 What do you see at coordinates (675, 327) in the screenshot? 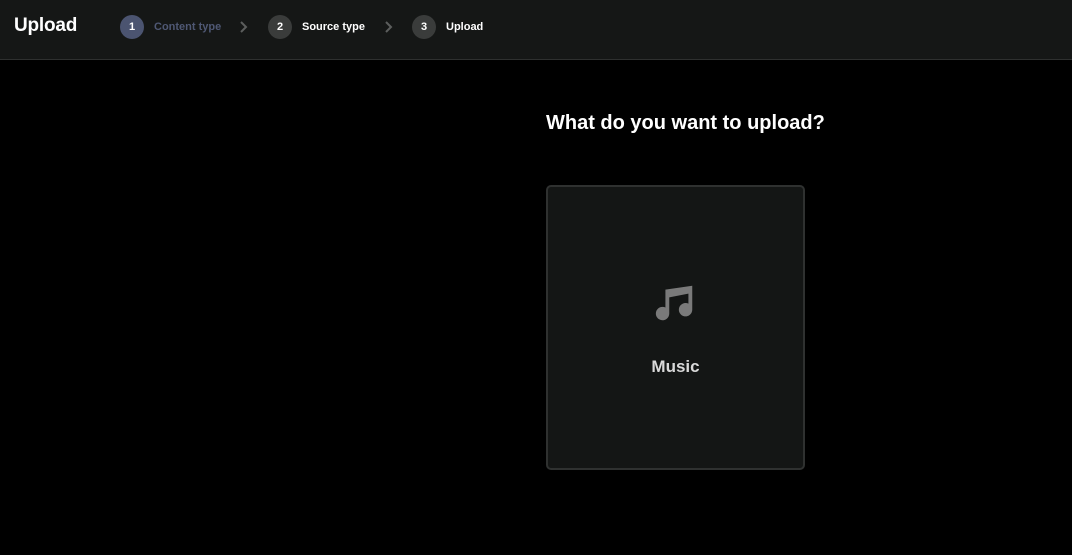
I see `music-option-card: Music` at bounding box center [675, 327].